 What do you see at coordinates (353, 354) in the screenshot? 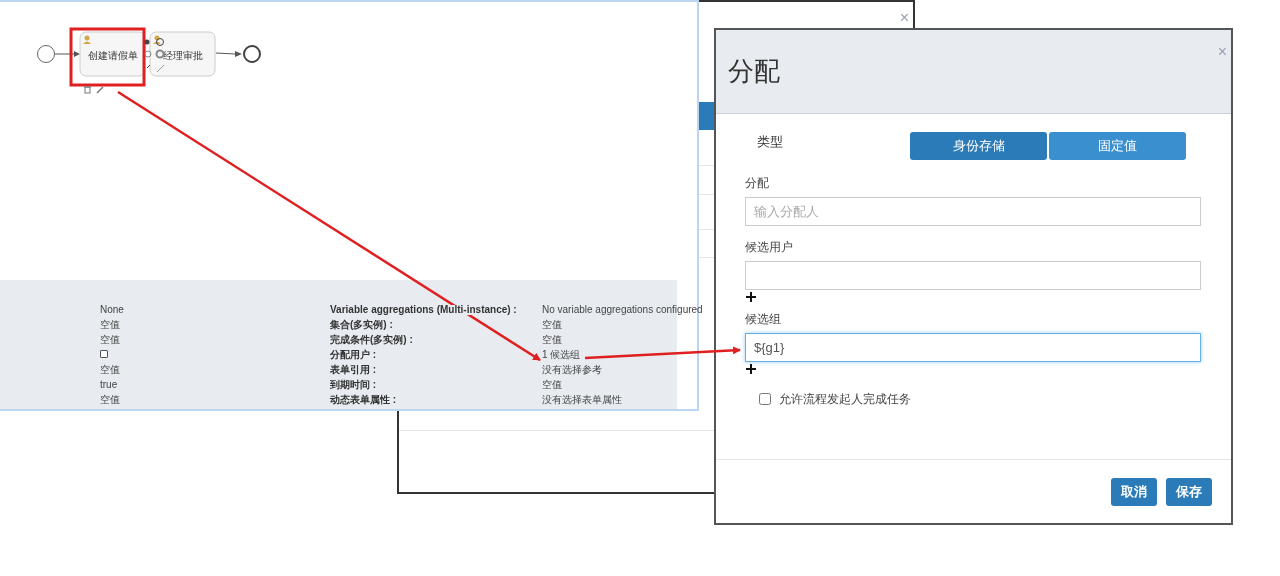
I see `property-label: 分配用户 :` at bounding box center [353, 354].